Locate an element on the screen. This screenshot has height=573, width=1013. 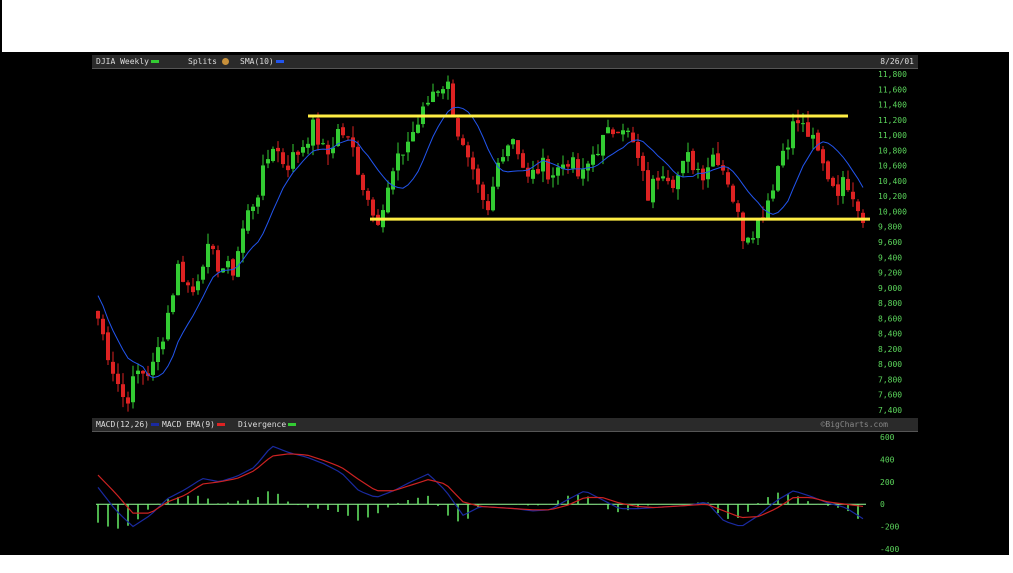
price-tick-label: 10,000 is located at coordinates (892, 211).